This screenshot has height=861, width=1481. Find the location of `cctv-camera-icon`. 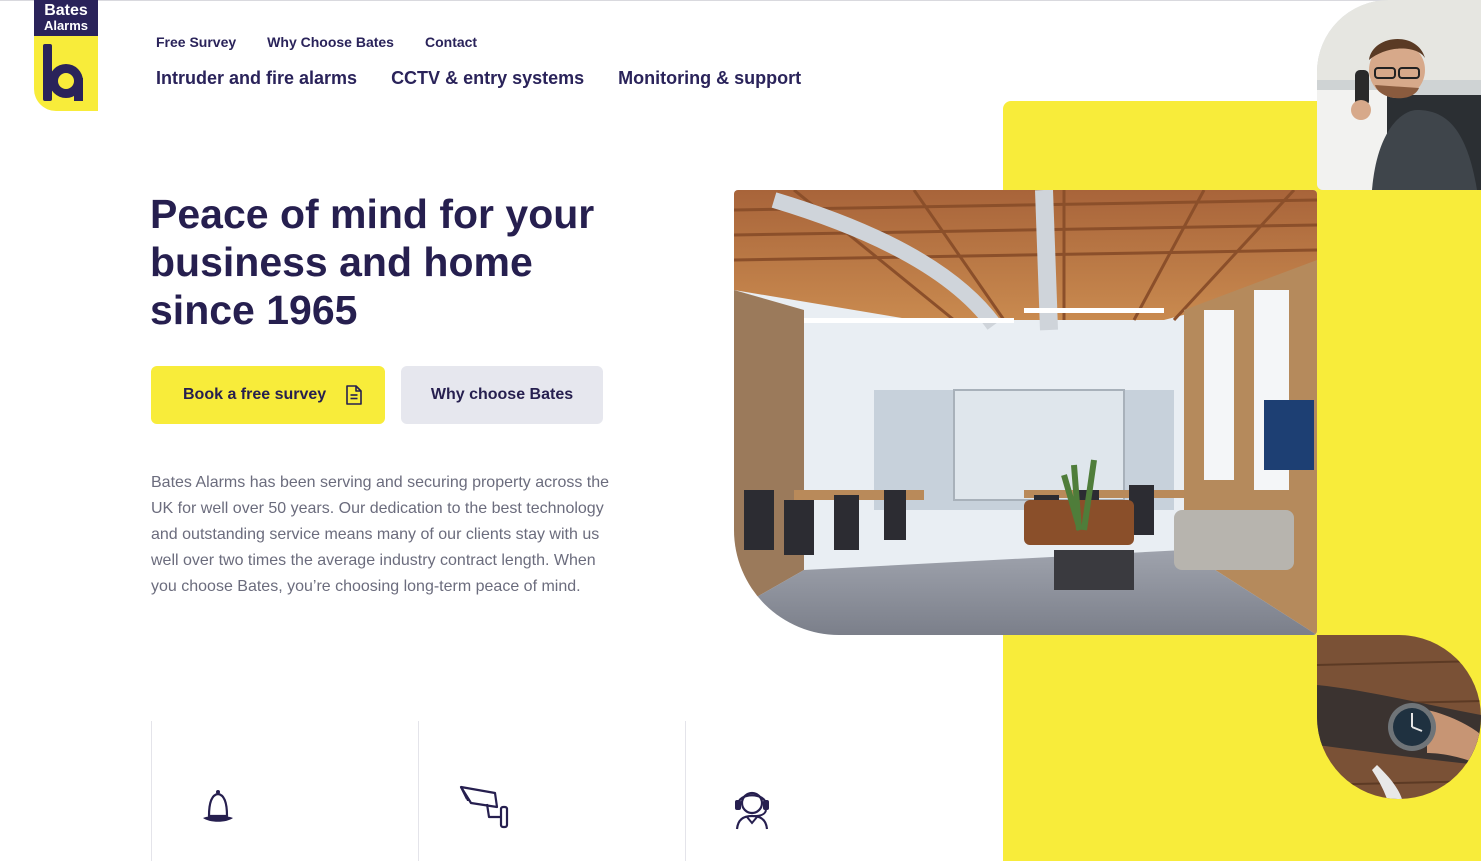

cctv-camera-icon is located at coordinates (484, 807).